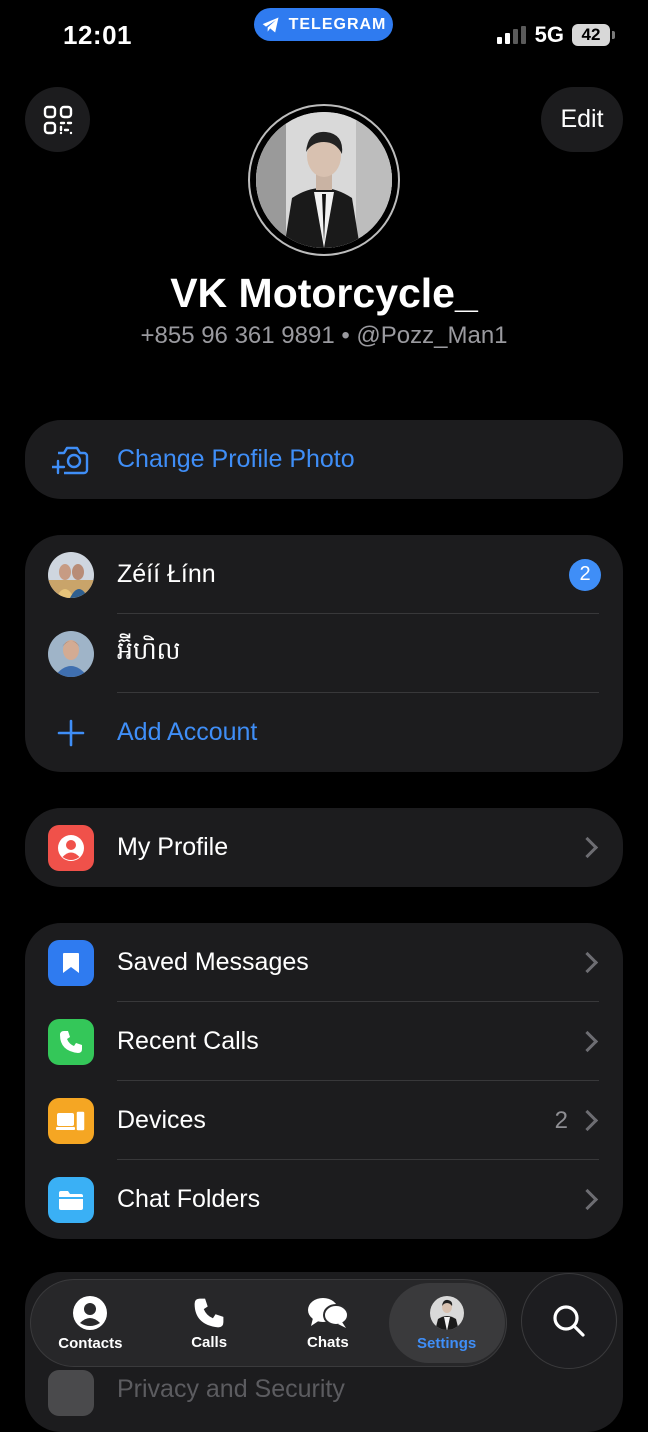  I want to click on search-button, so click(569, 1321).